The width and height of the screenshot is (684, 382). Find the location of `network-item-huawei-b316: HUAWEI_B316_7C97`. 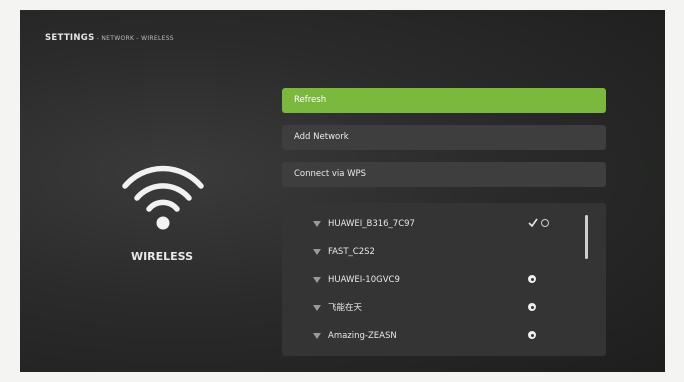

network-item-huawei-b316: HUAWEI_B316_7C97 is located at coordinates (432, 224).